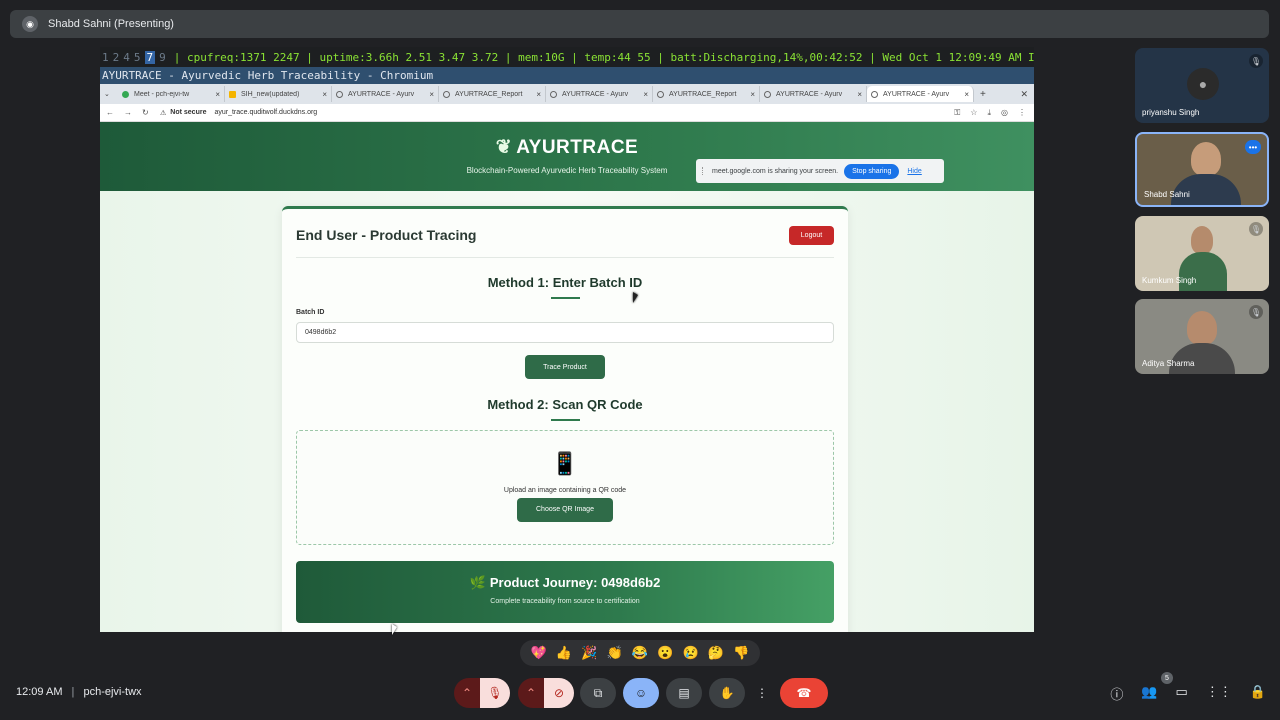 This screenshot has width=1280, height=720. Describe the element at coordinates (1202, 169) in the screenshot. I see `participant-tile-2: ••• Shabd Sahni` at that location.